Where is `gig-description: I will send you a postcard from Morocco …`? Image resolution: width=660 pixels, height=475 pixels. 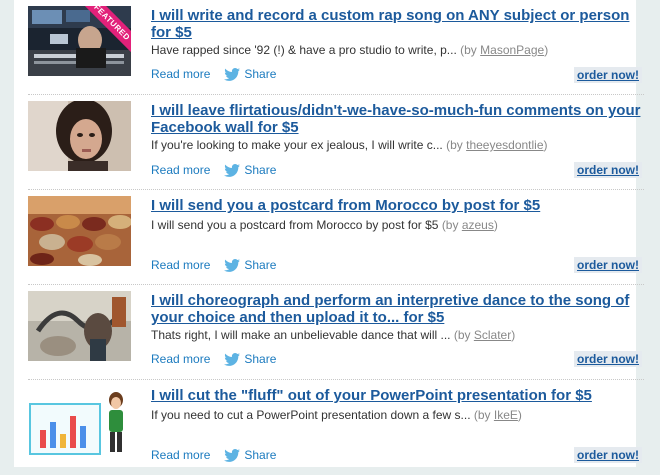 gig-description: I will send you a postcard from Morocco … is located at coordinates (391, 225).